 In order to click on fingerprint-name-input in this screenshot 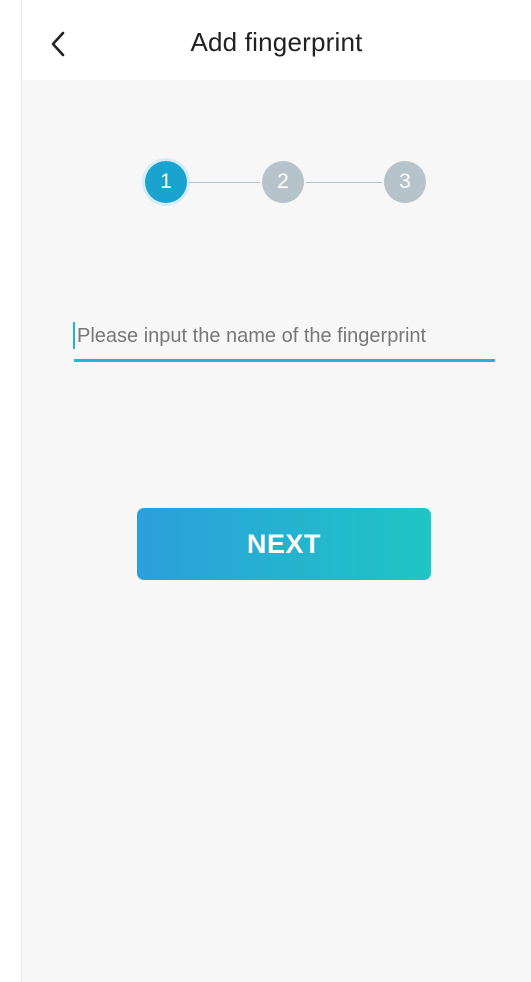, I will do `click(284, 336)`.